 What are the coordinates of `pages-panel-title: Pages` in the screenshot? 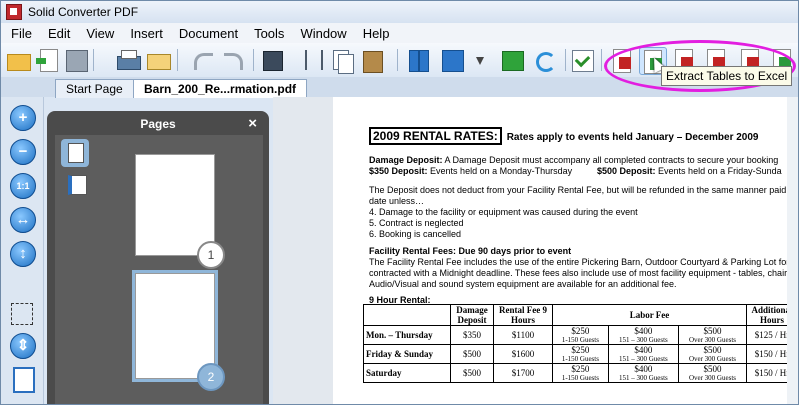 It's located at (158, 124).